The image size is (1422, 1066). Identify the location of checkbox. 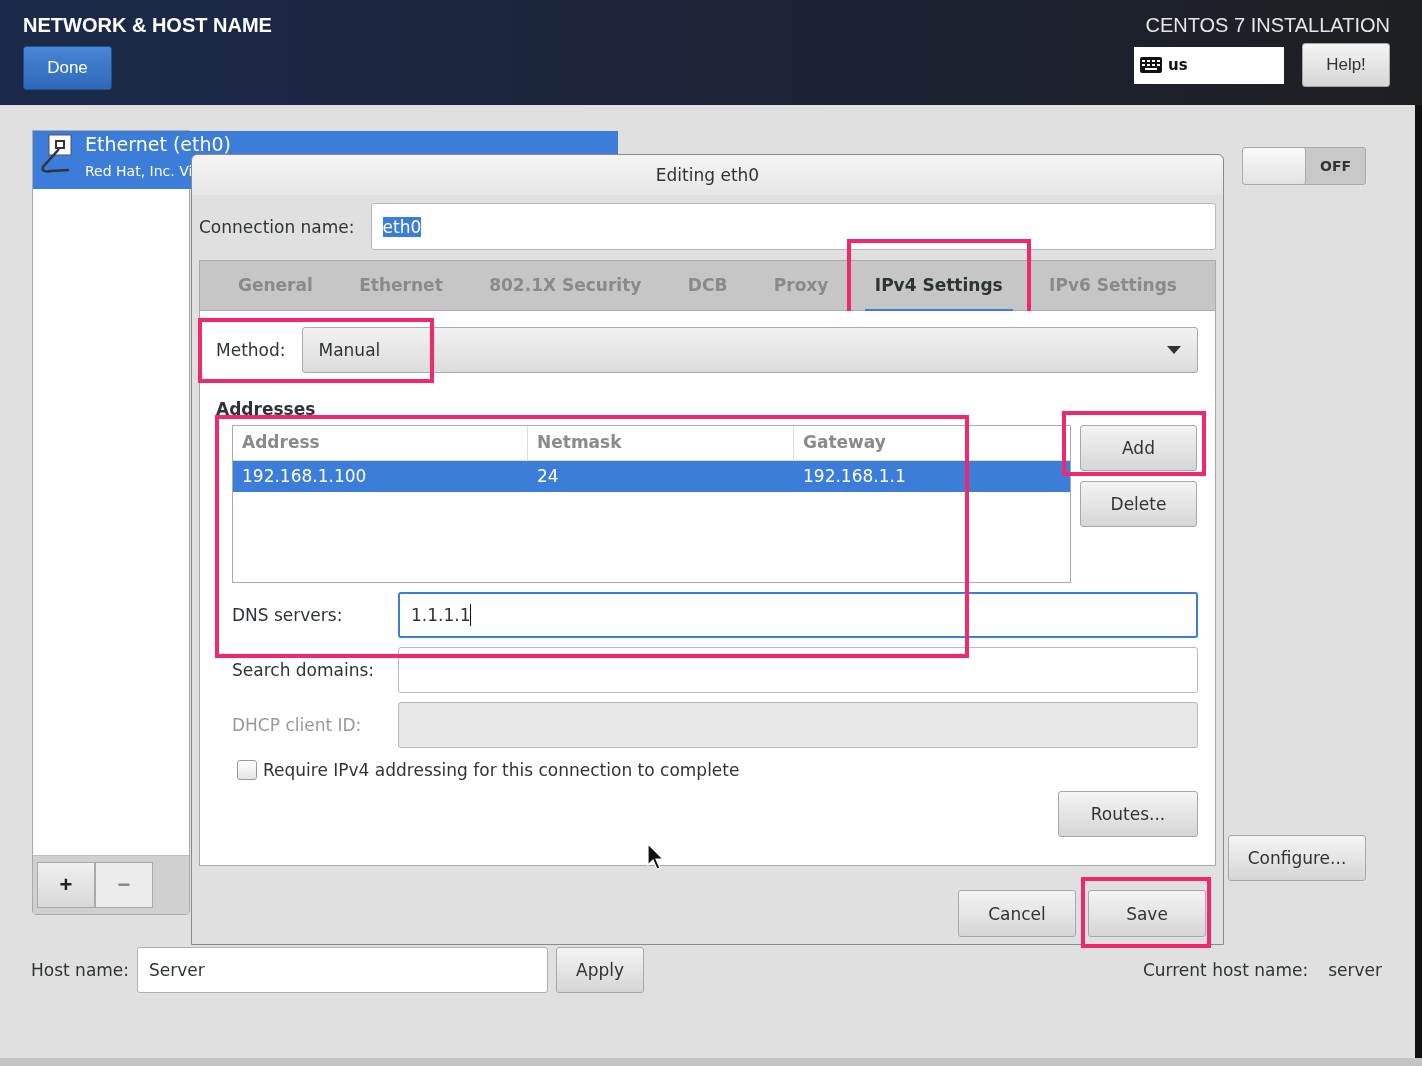
(247, 770).